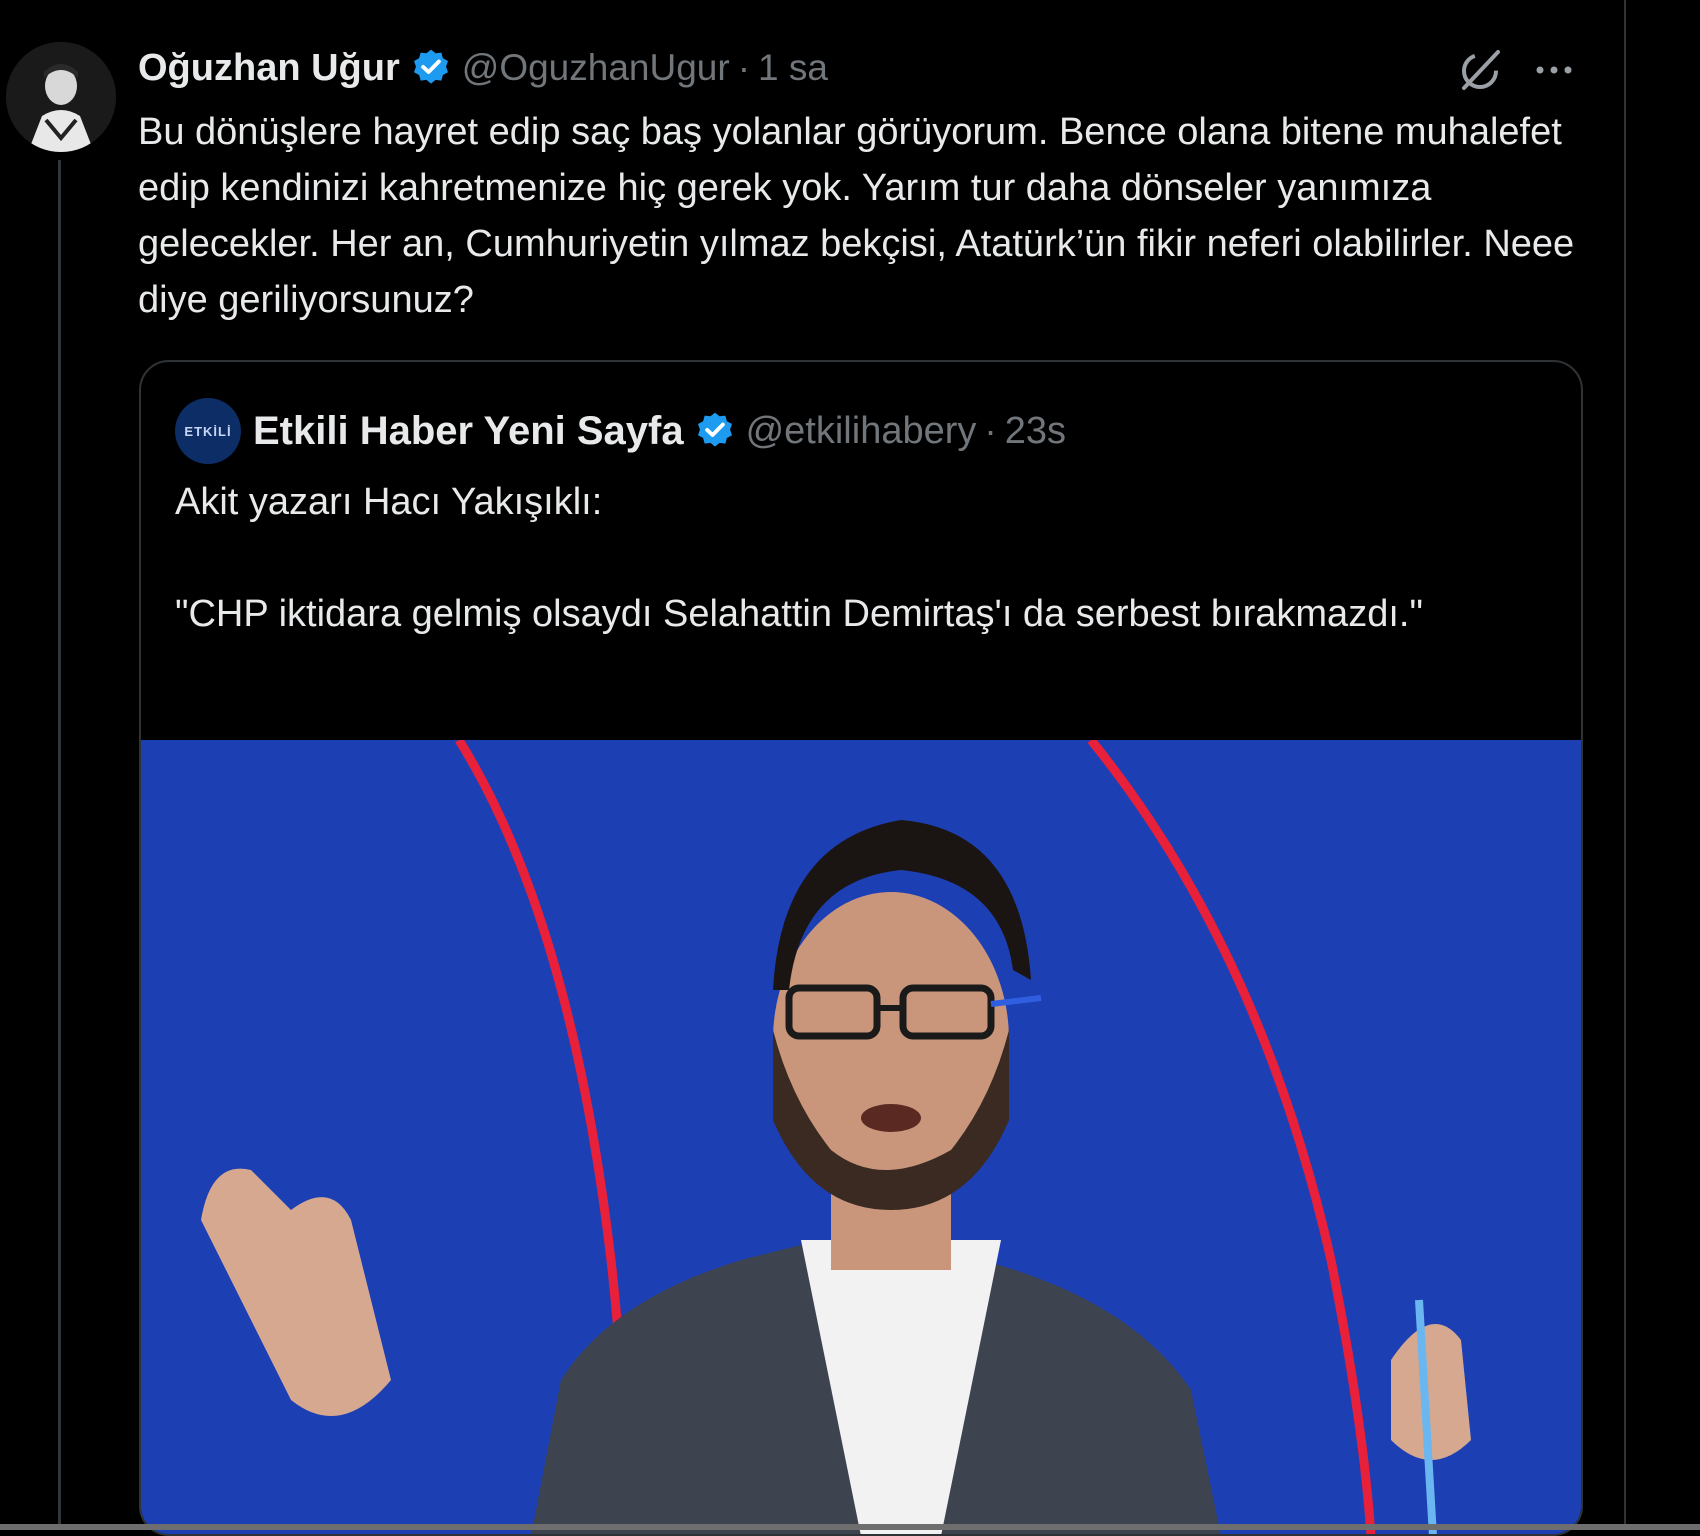 Image resolution: width=1700 pixels, height=1536 pixels. Describe the element at coordinates (861, 431) in the screenshot. I see `quote-author-handle: @etkilihabery` at that location.